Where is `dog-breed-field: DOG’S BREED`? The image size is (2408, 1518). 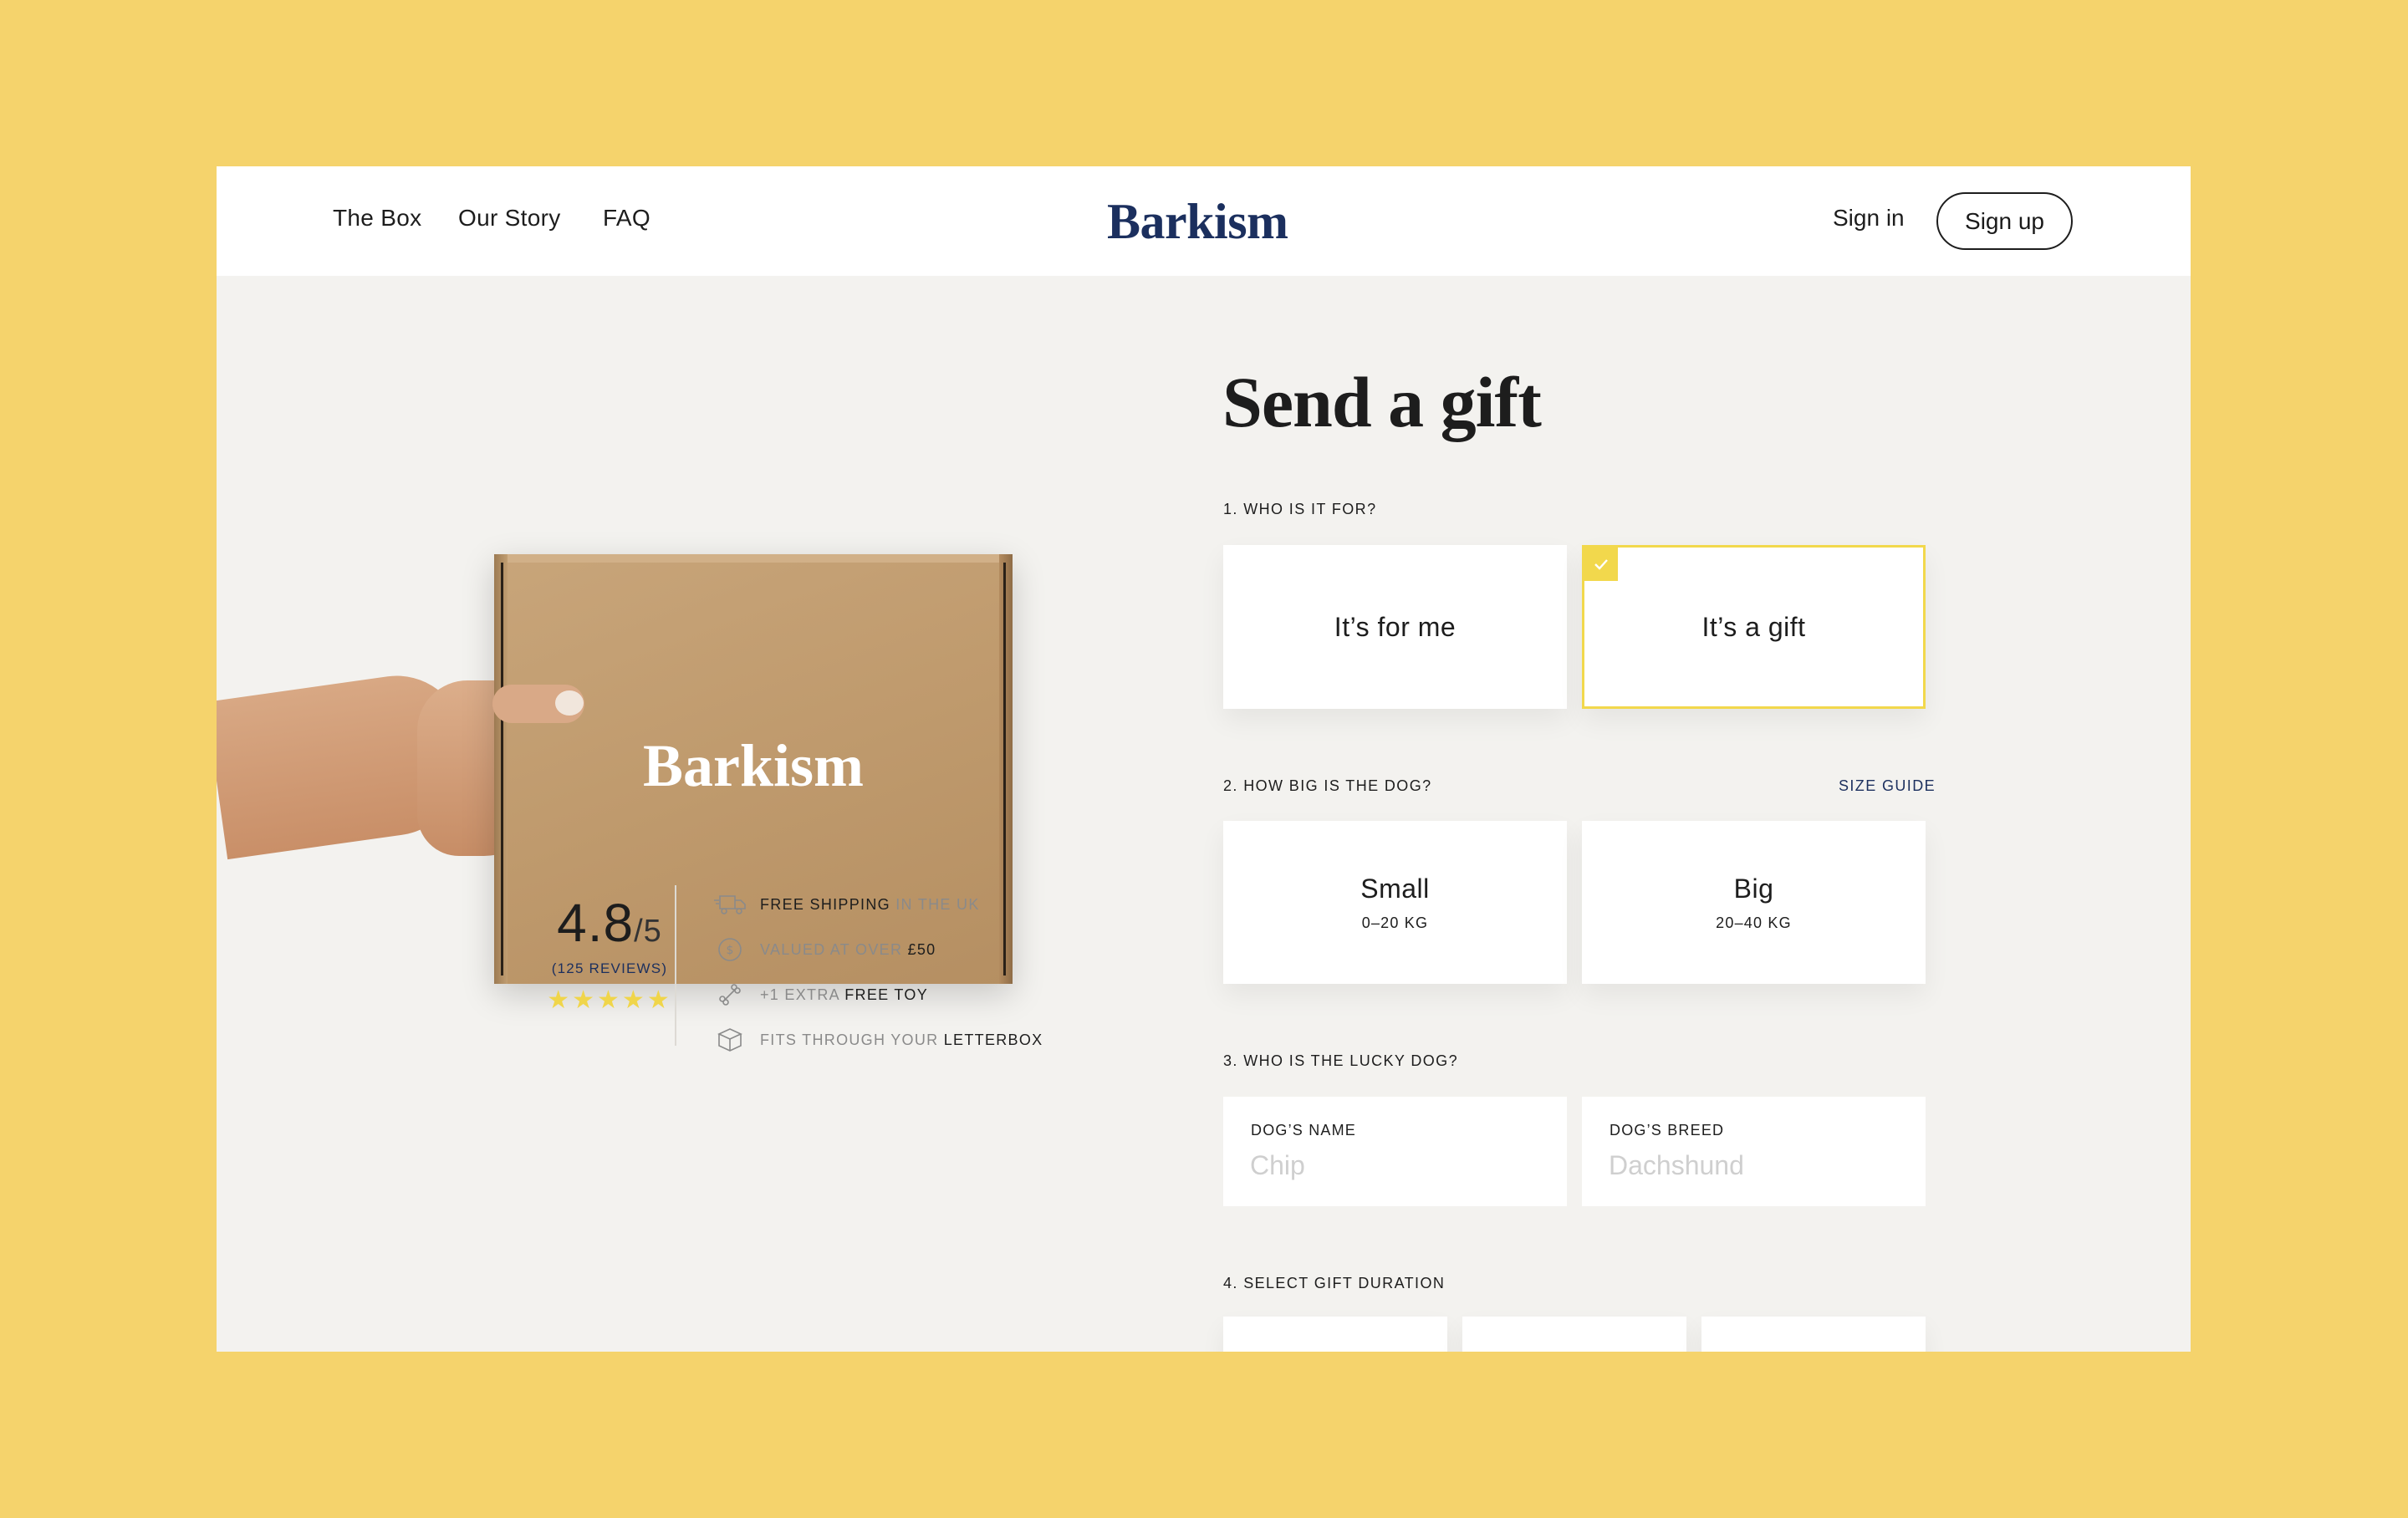 dog-breed-field: DOG’S BREED is located at coordinates (1754, 1151).